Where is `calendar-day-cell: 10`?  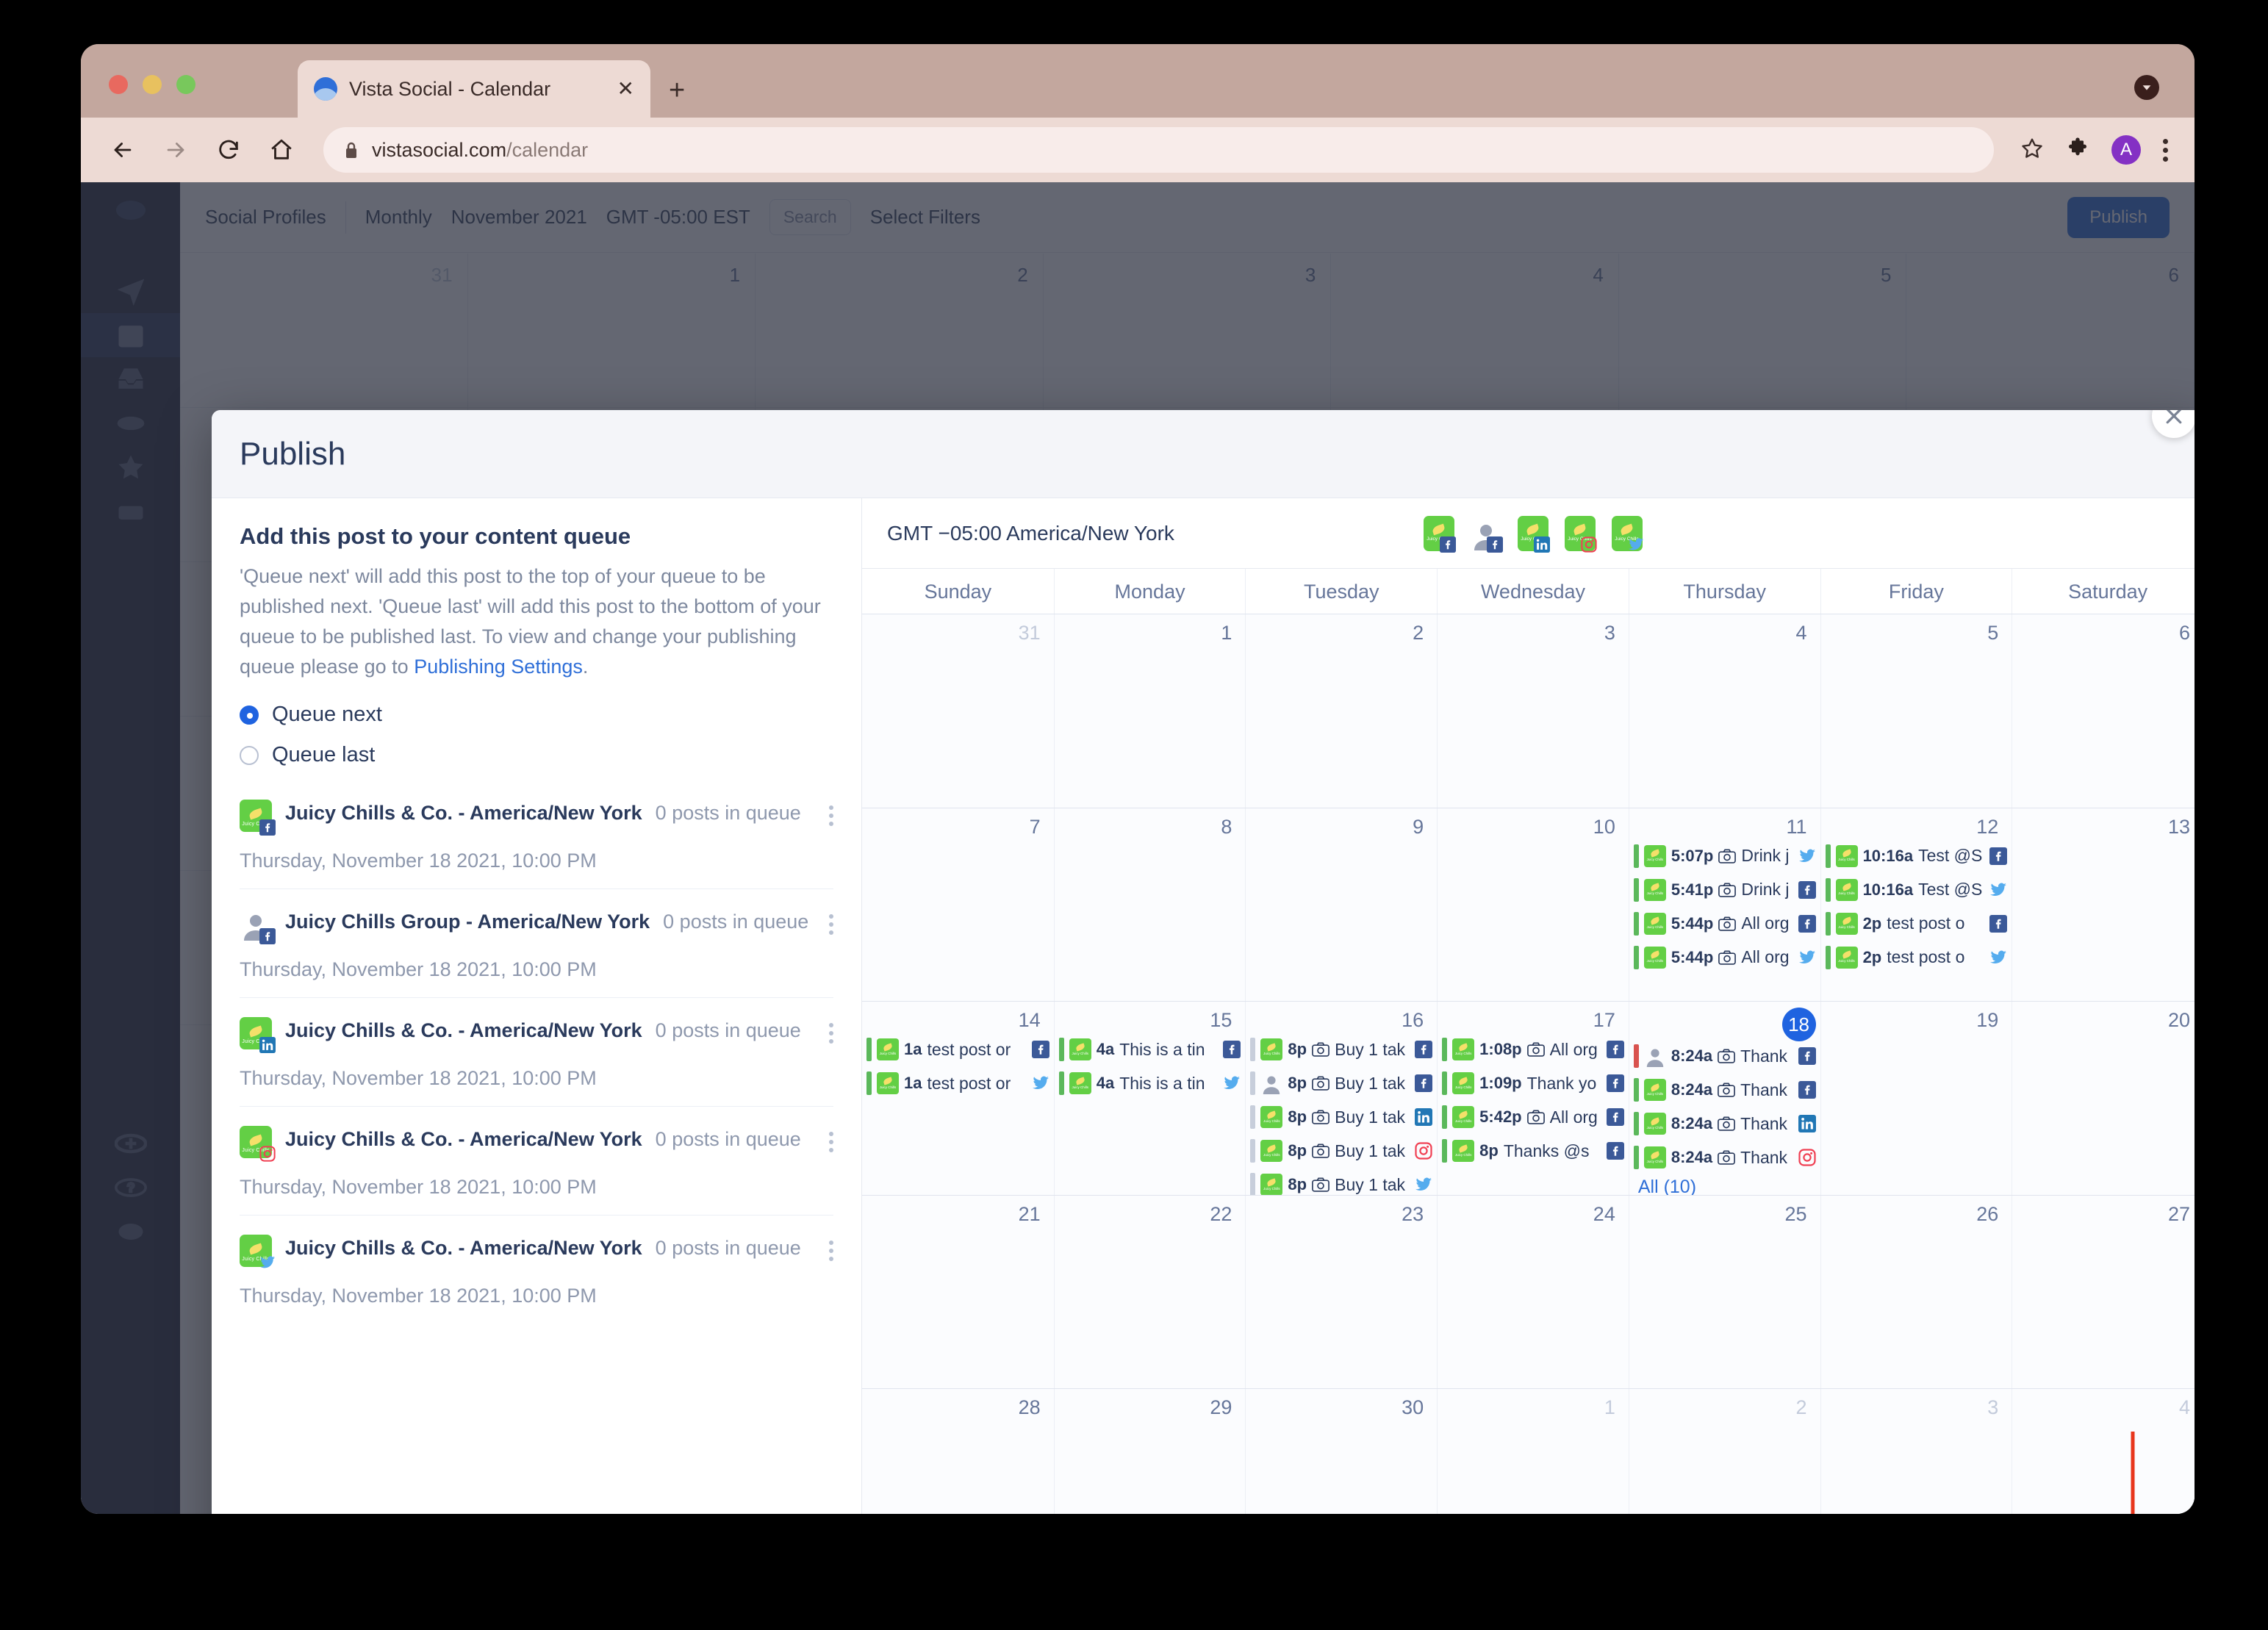
calendar-day-cell: 10 is located at coordinates (1533, 905).